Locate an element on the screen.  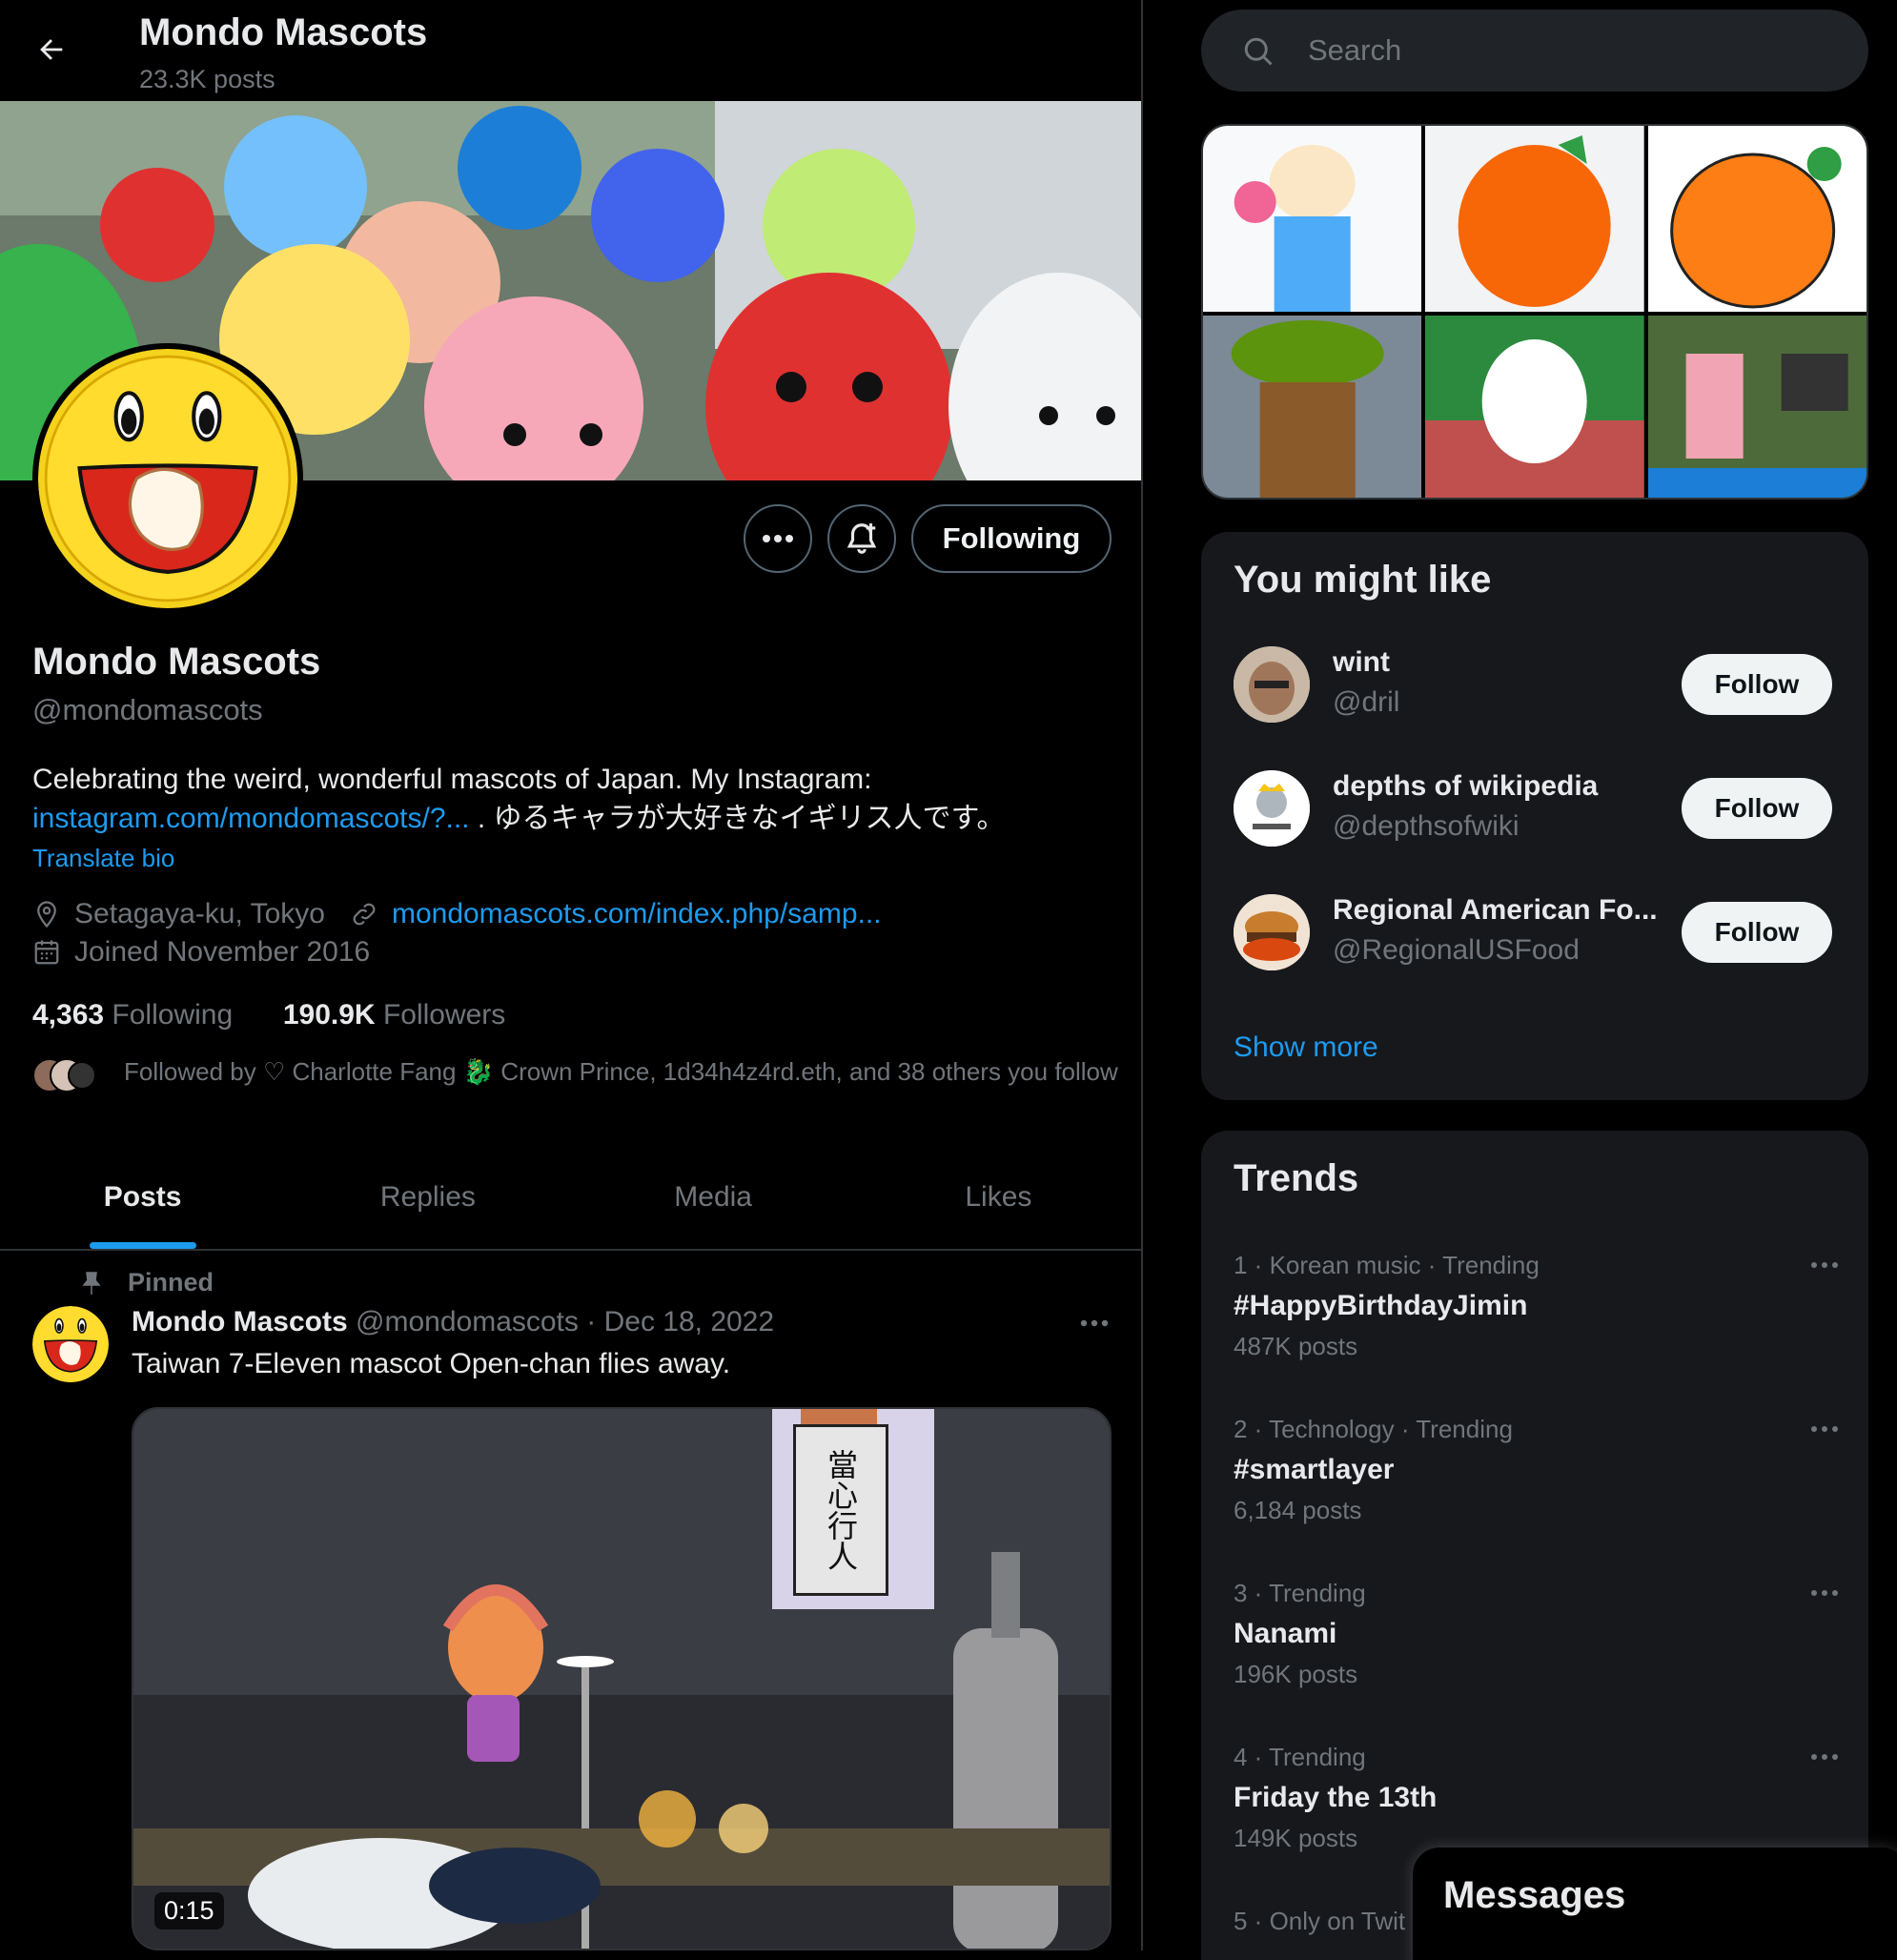
top-bar: Mondo Mascots 23.3K posts is located at coordinates (570, 50).